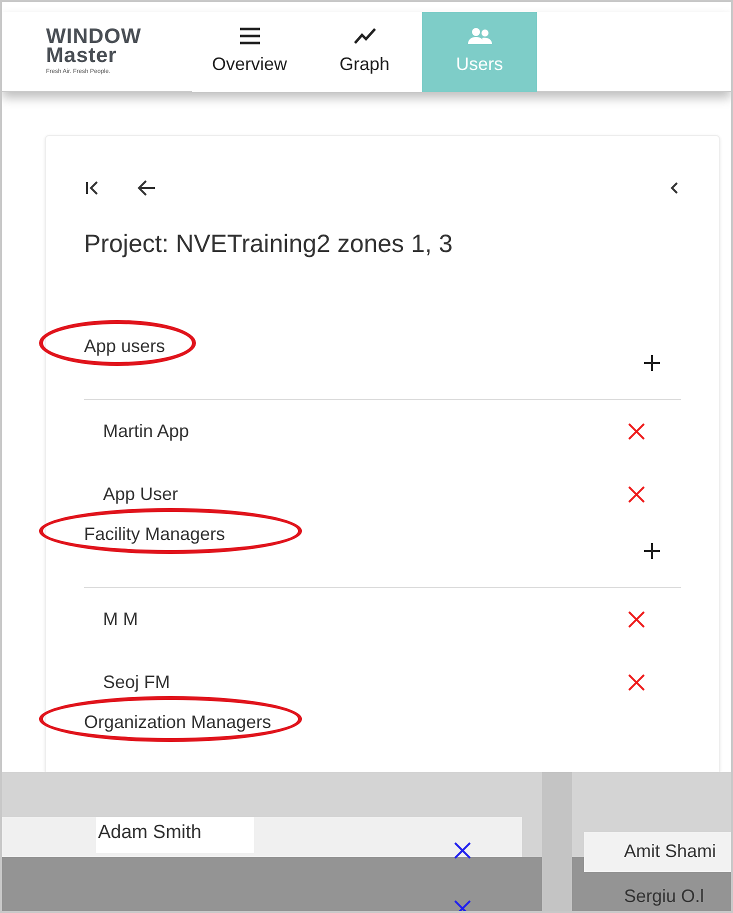  I want to click on user-name: Amit Shami, so click(670, 851).